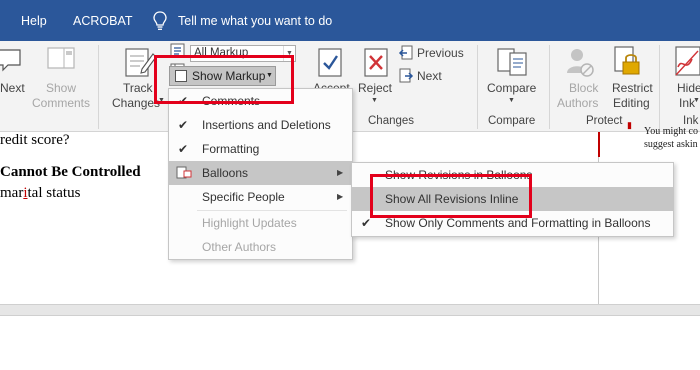 Image resolution: width=700 pixels, height=370 pixels. What do you see at coordinates (391, 121) in the screenshot?
I see `changes-group-label: Changes` at bounding box center [391, 121].